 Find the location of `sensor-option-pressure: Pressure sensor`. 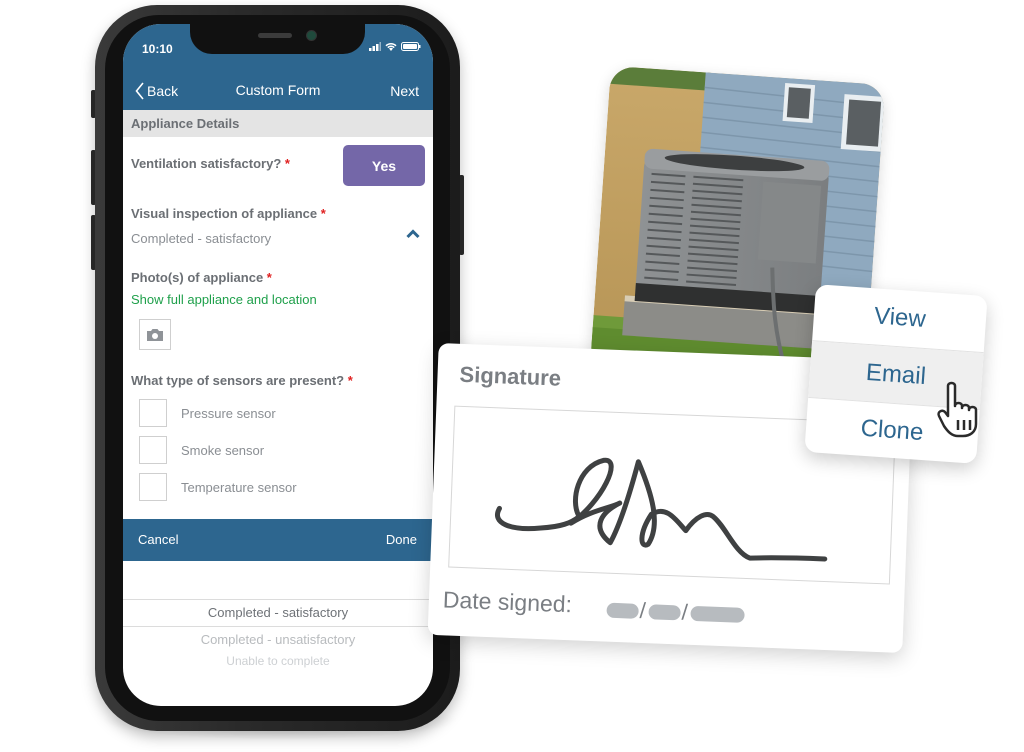

sensor-option-pressure: Pressure sensor is located at coordinates (207, 413).